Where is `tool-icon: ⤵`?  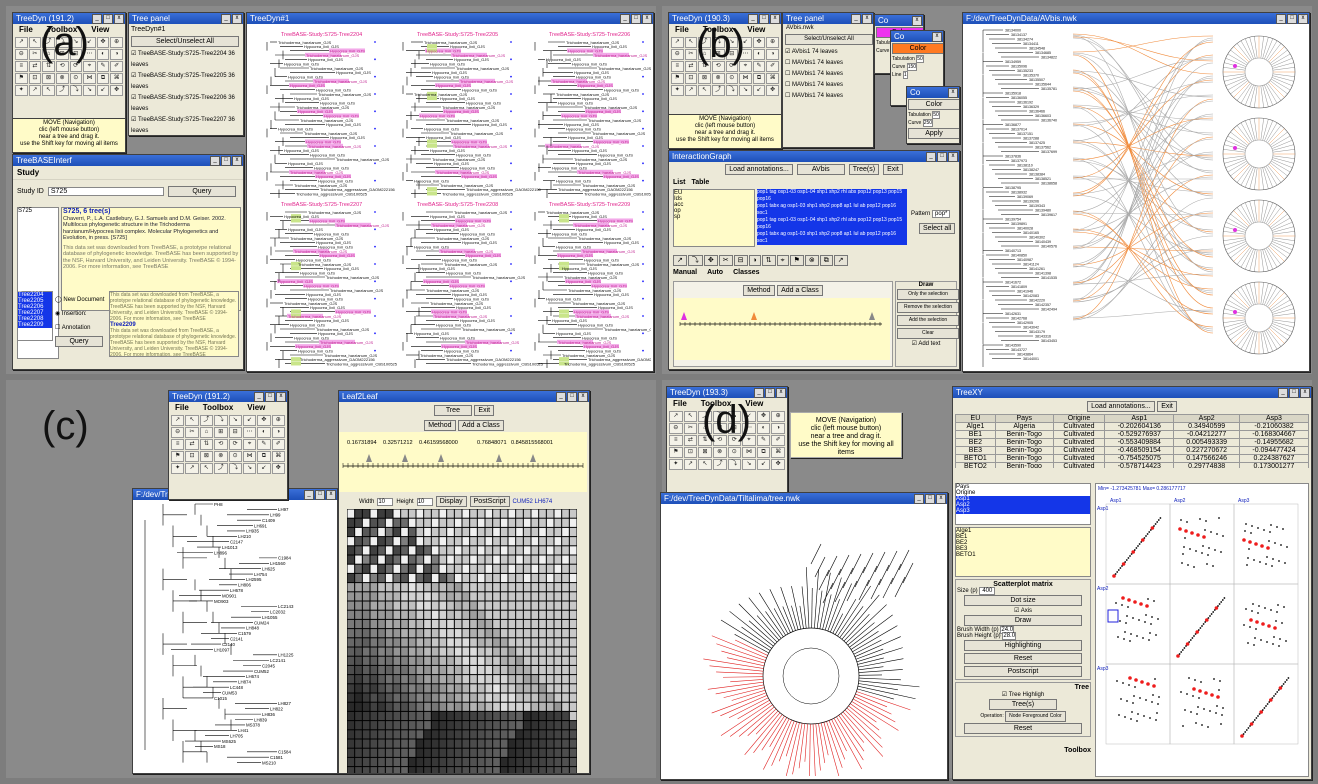
tool-icon: ⤵ is located at coordinates (235, 468).